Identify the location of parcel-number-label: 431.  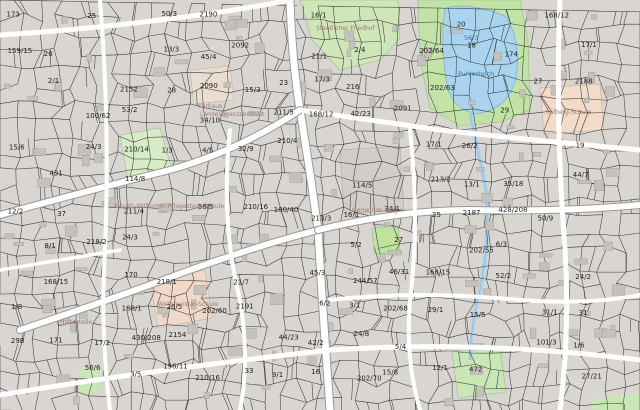
(55, 173).